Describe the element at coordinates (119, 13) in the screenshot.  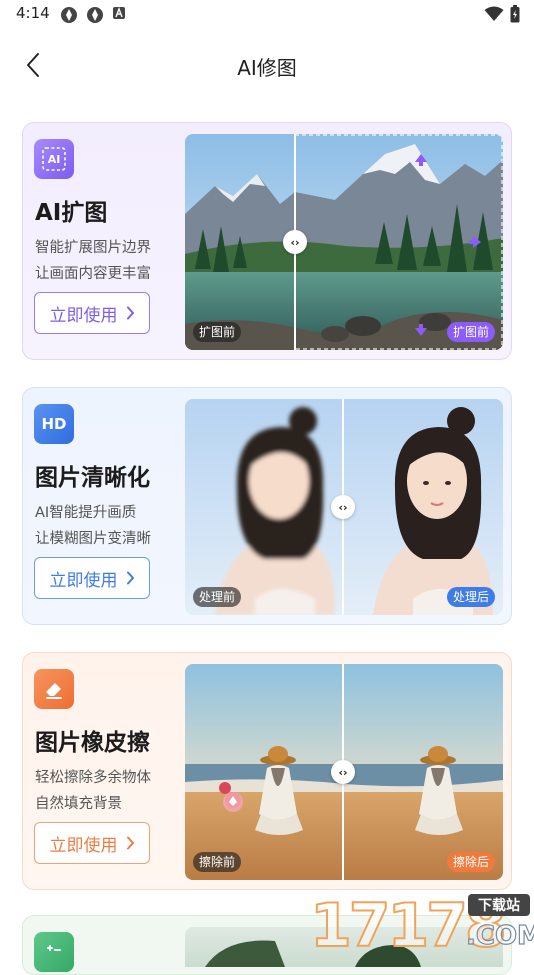
I see `font-notification-icon` at that location.